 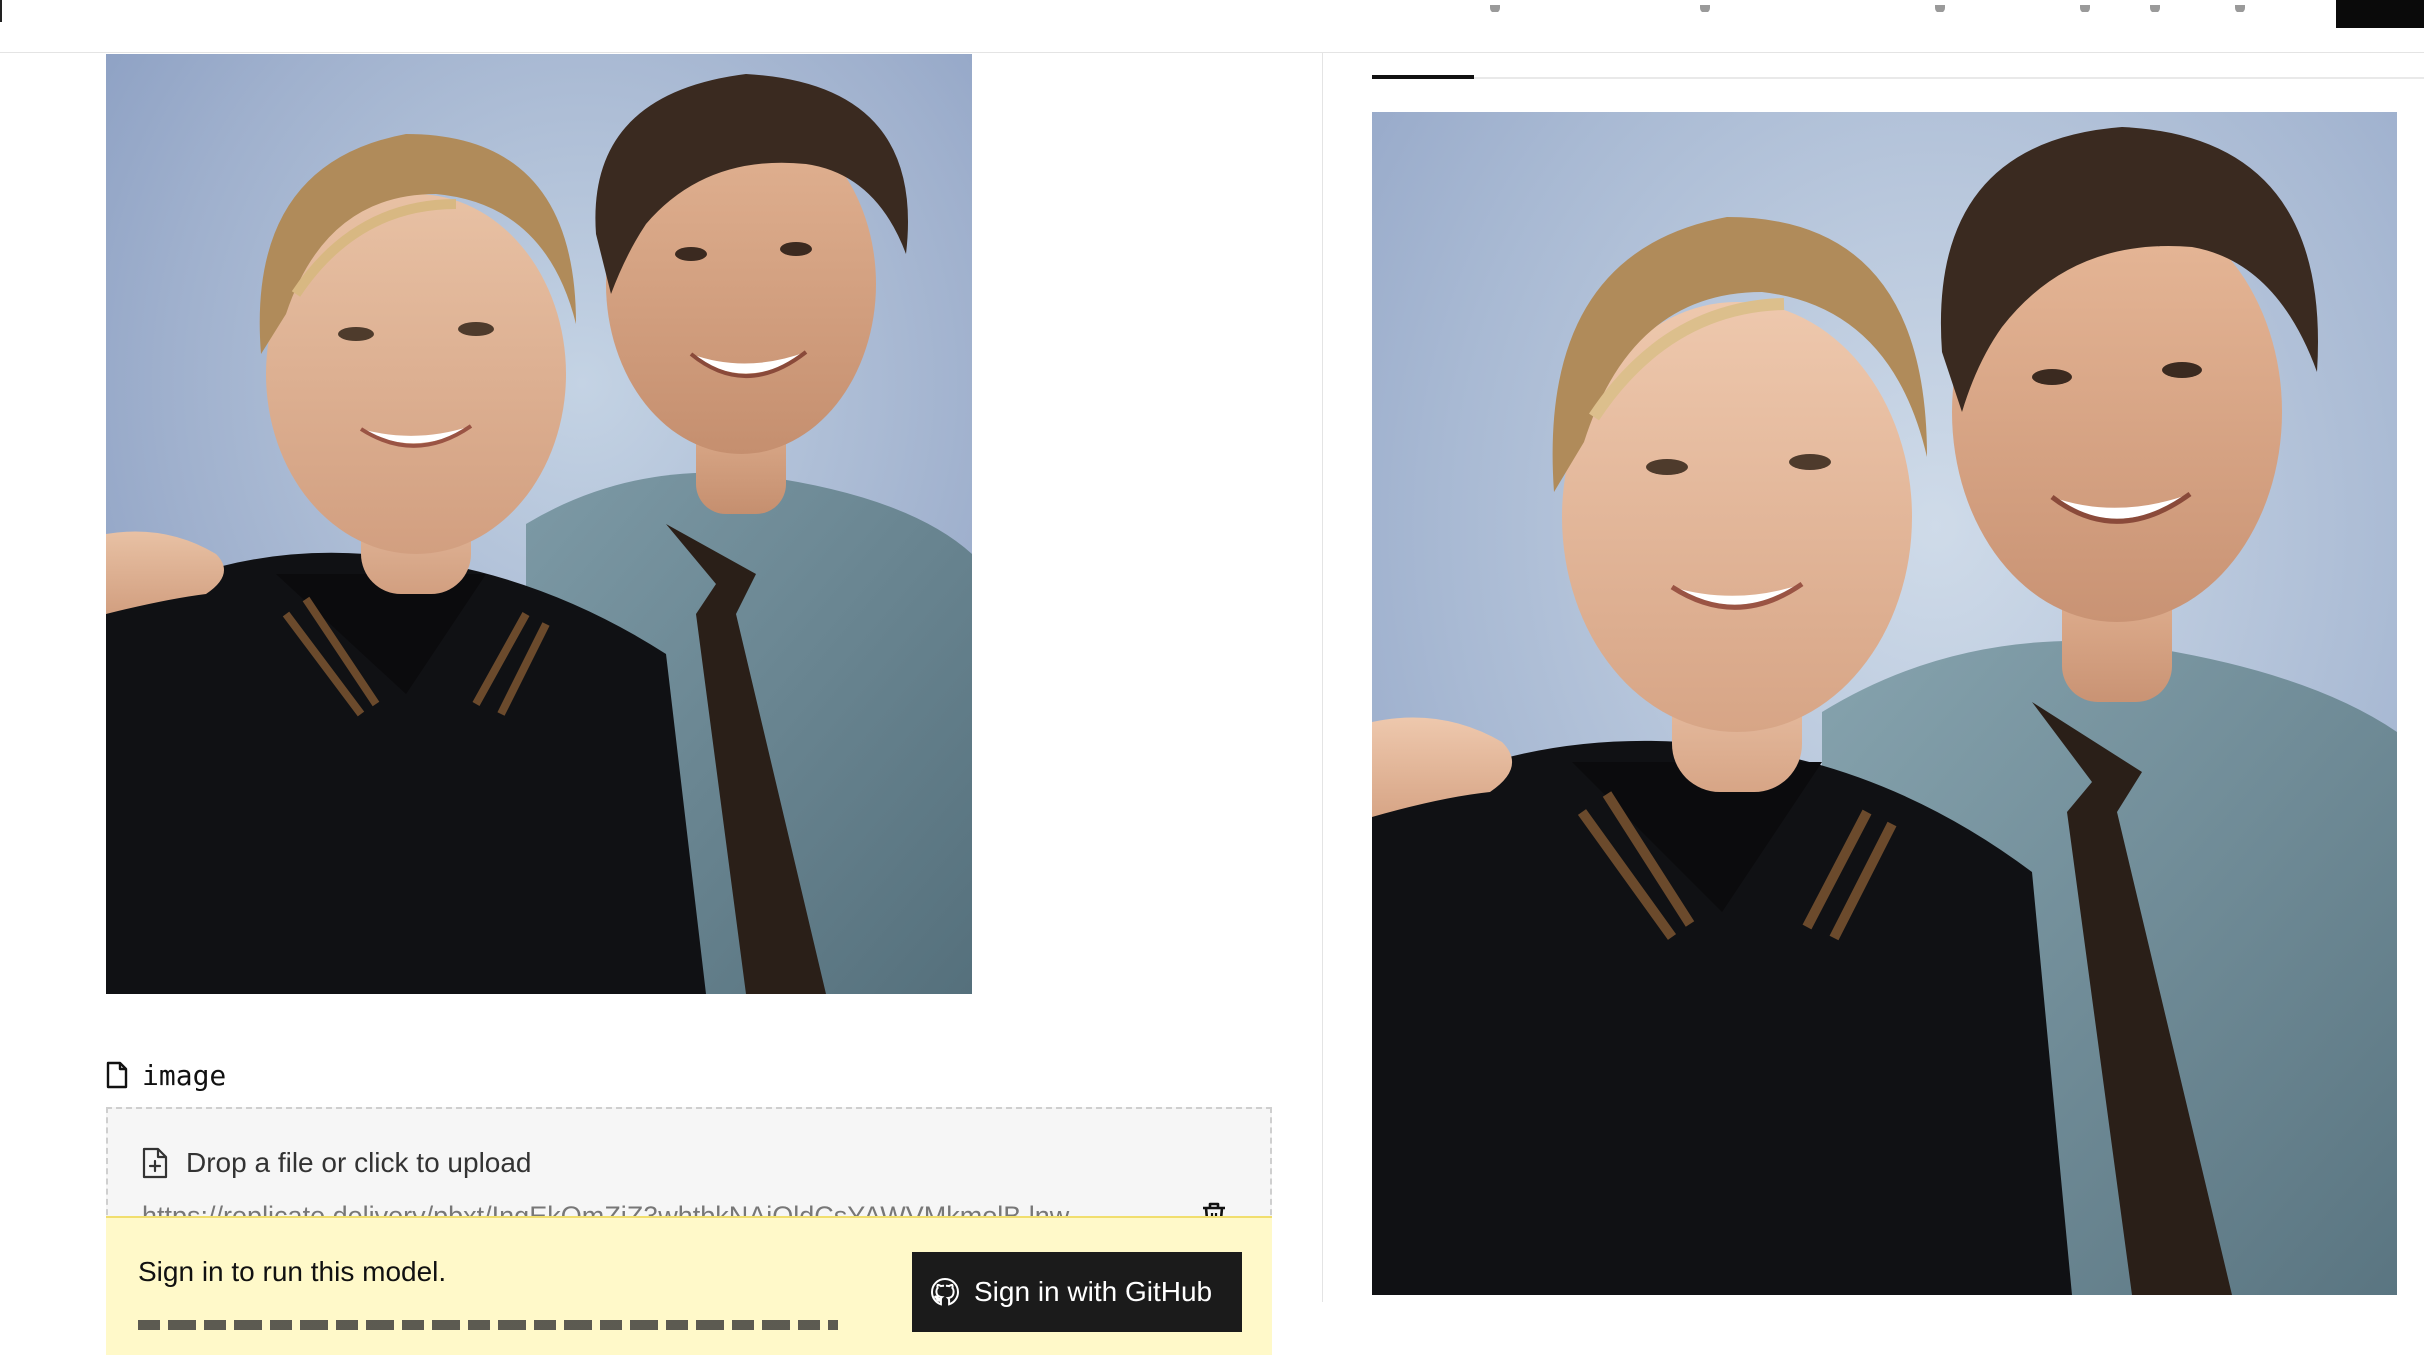 I want to click on signin-subtext-clipped, so click(x=488, y=1319).